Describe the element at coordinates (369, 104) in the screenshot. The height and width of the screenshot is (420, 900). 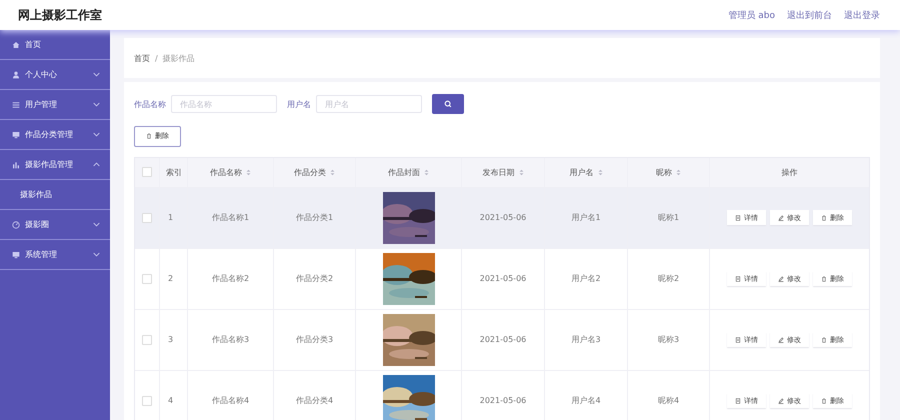
I see `search-field: 用户名` at that location.